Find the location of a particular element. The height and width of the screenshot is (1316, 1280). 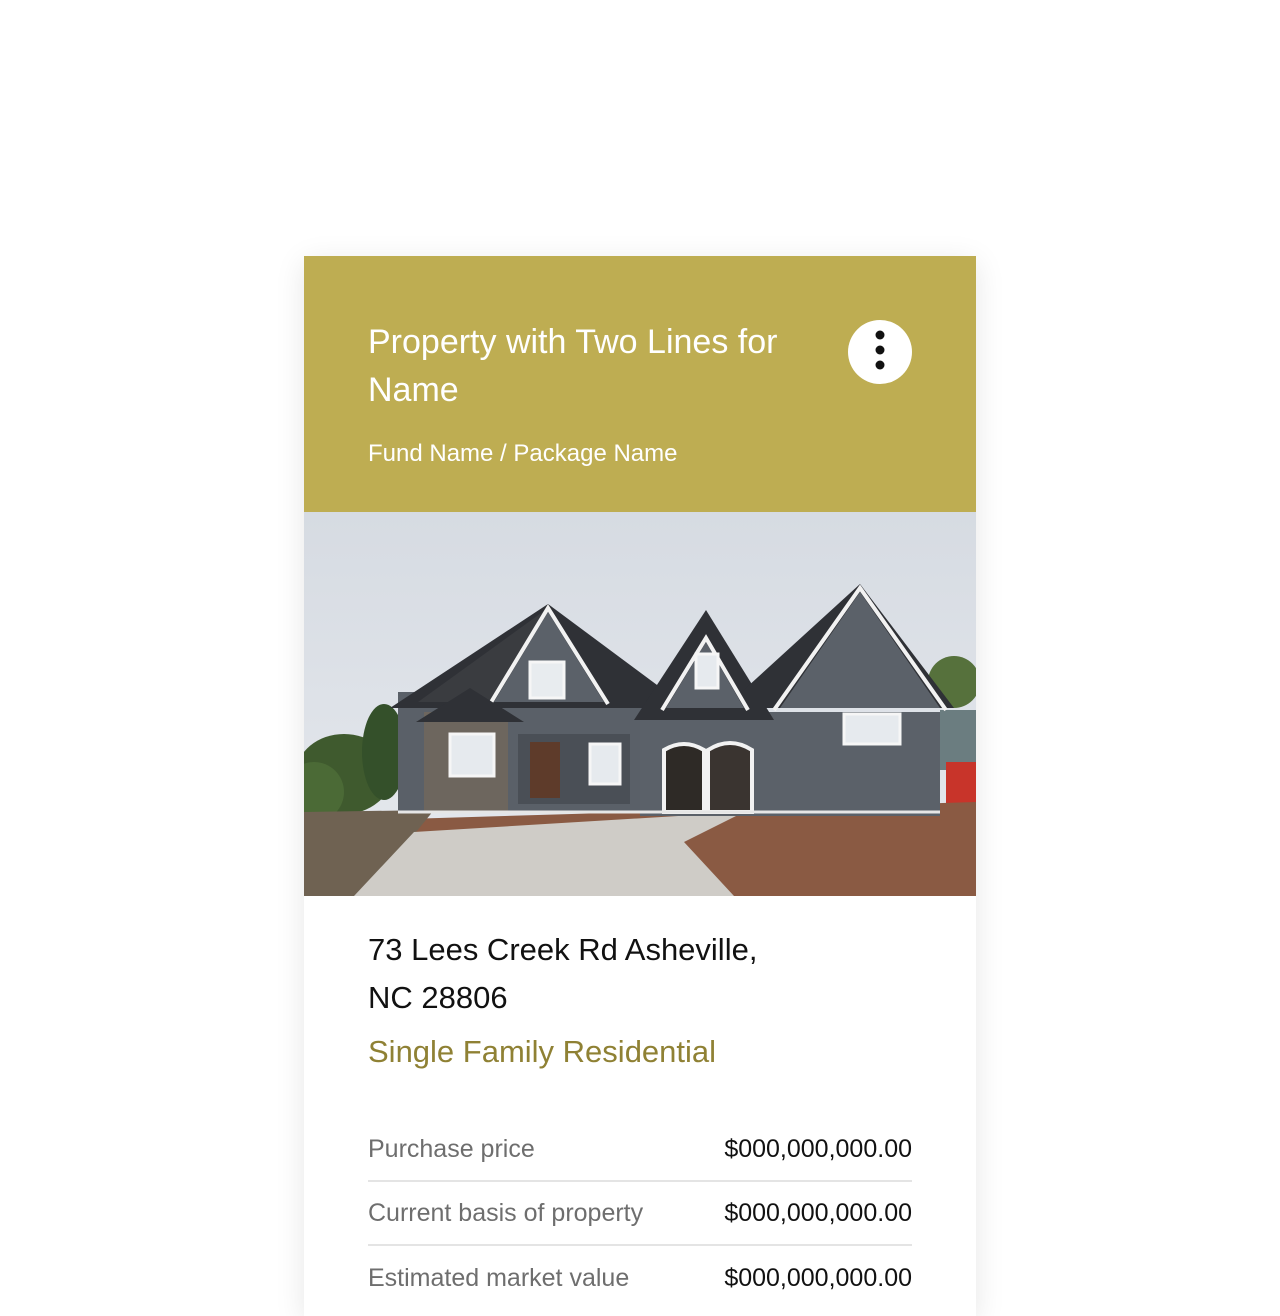

financial-row-estimated-market-value: Estimated market value $000,000,000.00 is located at coordinates (640, 1278).